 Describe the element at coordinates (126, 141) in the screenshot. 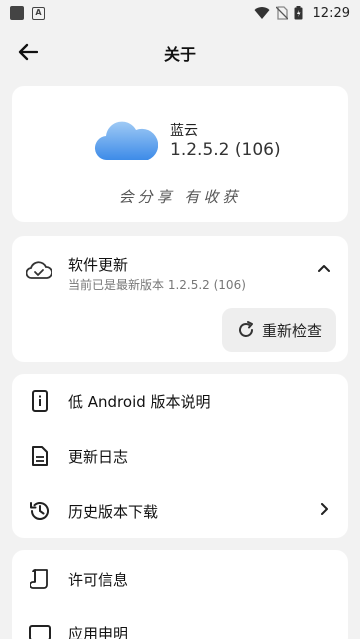

I see `cloud-logo-icon` at that location.